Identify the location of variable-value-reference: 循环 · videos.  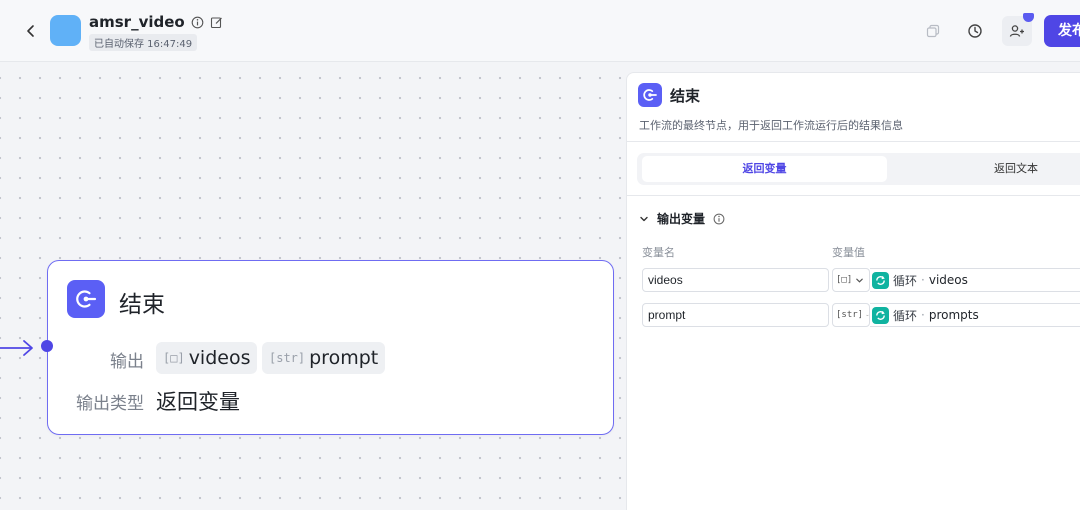
(975, 280).